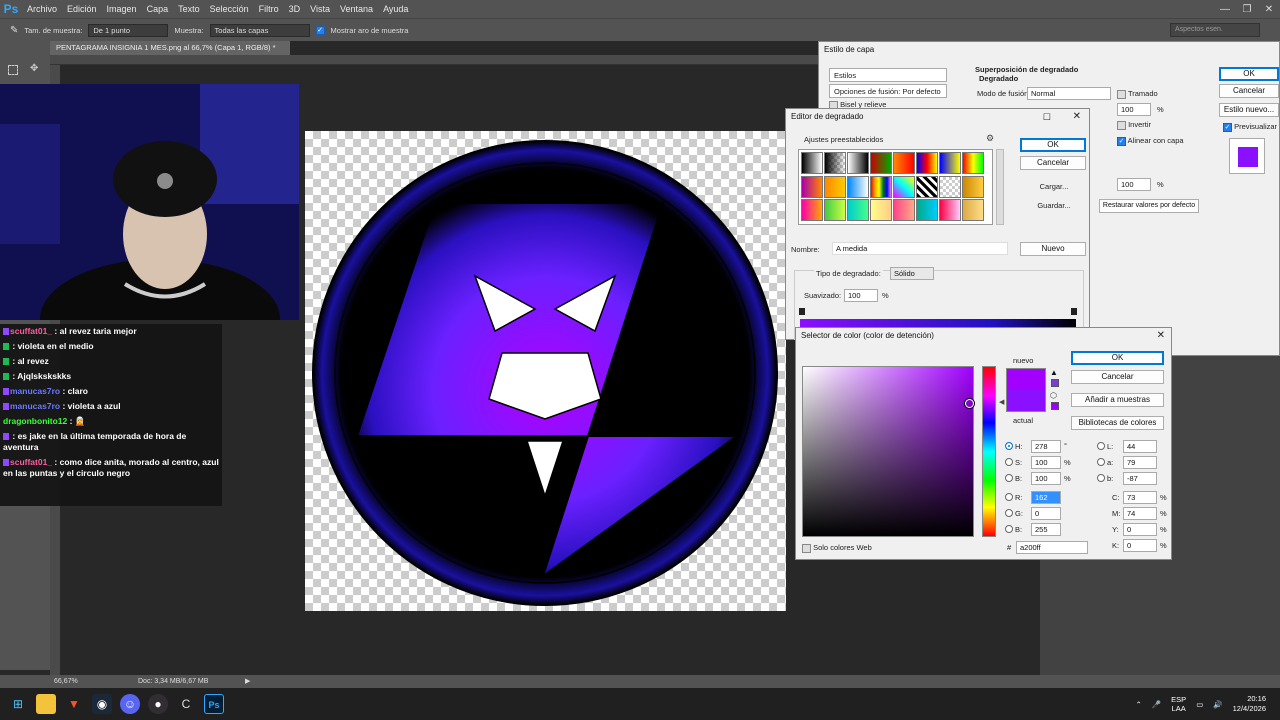 The width and height of the screenshot is (1280, 720). I want to click on opacity-stop-left, so click(802, 311).